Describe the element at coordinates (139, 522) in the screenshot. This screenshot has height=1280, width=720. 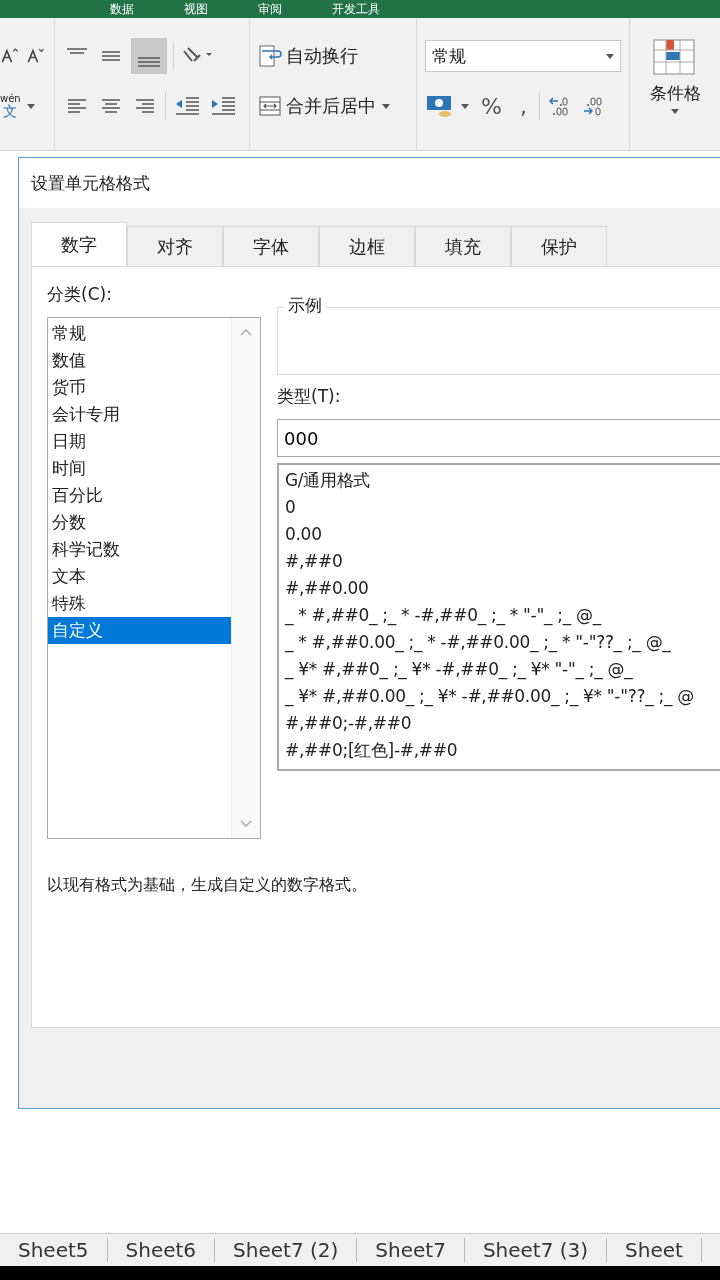
I see `category-item: 分数` at that location.